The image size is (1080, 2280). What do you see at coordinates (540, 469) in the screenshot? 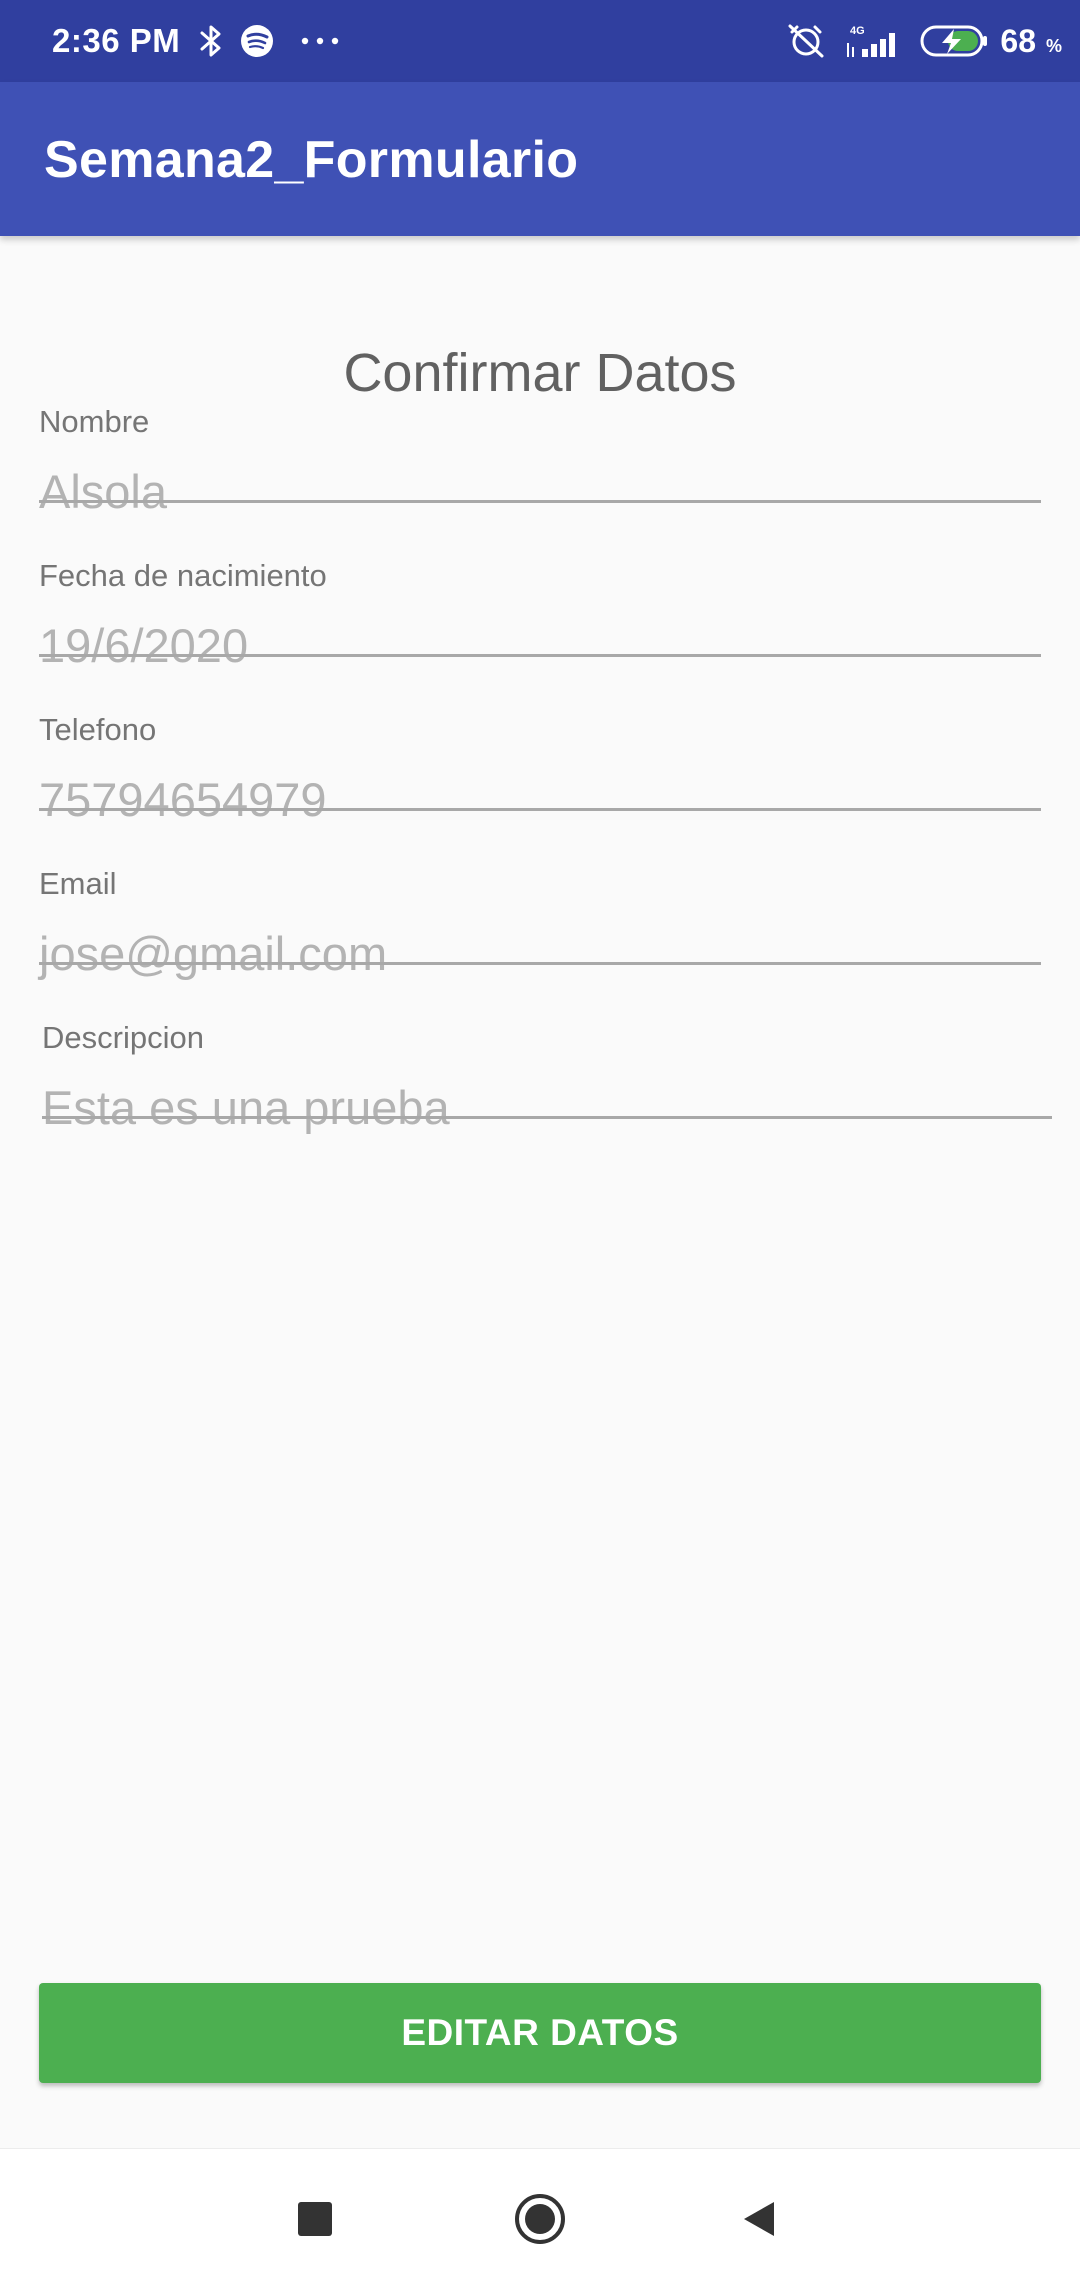
I see `nombre-field: Nombre Alsola` at bounding box center [540, 469].